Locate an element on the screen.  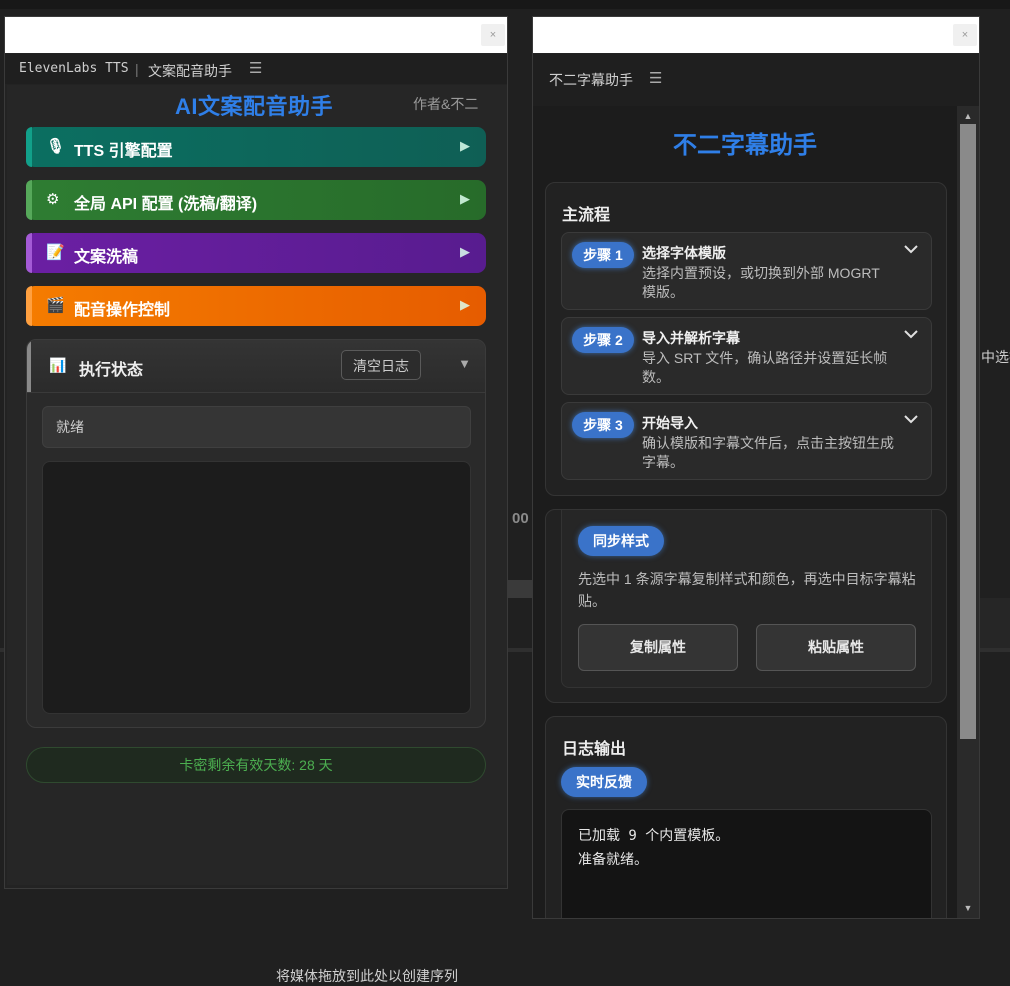
log-card: 日志输出 实时反馈 已加载 9 个内置模板。 准备就绪。 is located at coordinates (746, 817).